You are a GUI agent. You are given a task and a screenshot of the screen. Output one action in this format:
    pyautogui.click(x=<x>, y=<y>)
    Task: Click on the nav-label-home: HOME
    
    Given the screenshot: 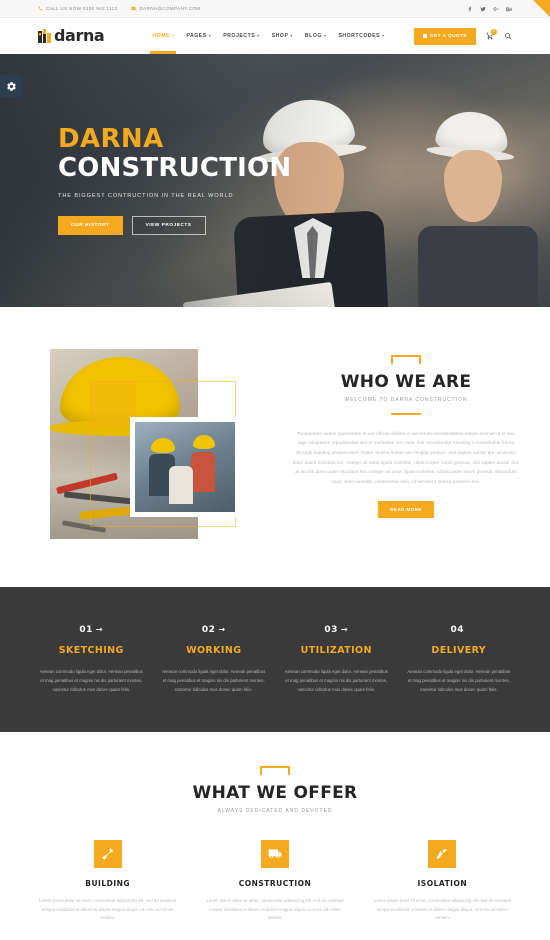 What is the action you would take?
    pyautogui.click(x=161, y=36)
    